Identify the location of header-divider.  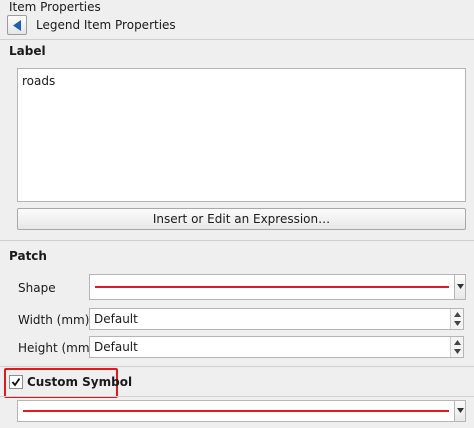
(237, 39).